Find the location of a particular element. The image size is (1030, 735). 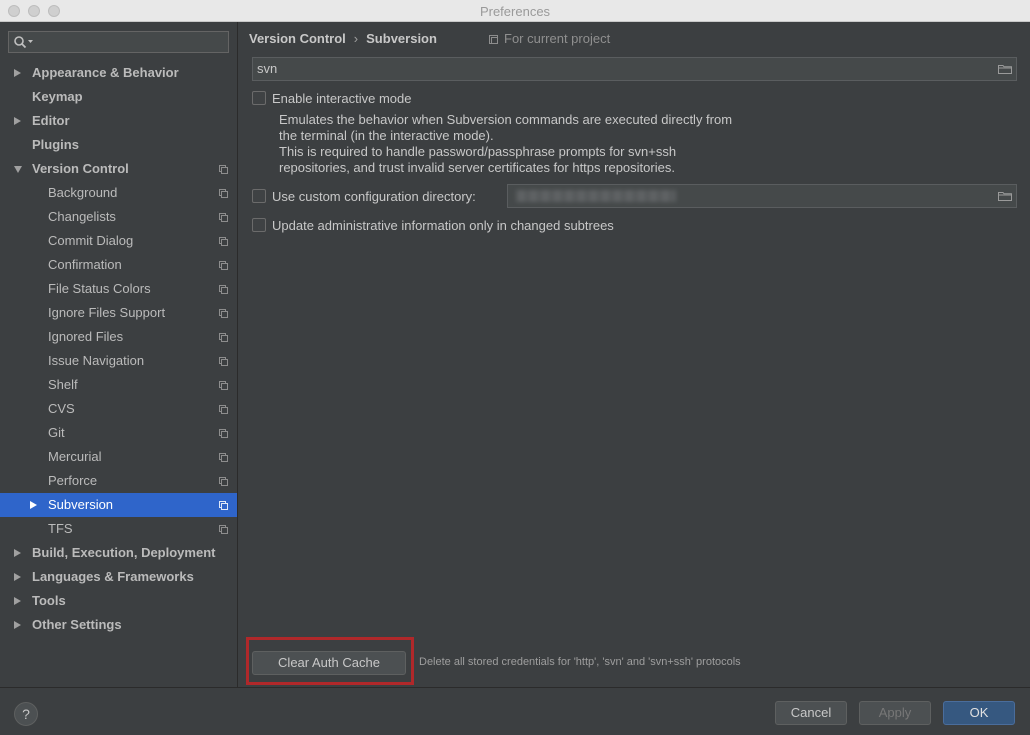

sidebar-item-version-control: Version Control is located at coordinates (118, 169).